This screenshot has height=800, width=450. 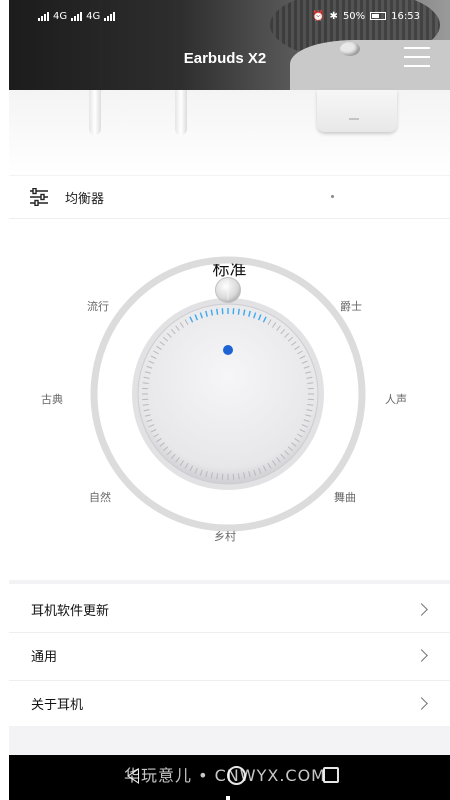 What do you see at coordinates (378, 16) in the screenshot?
I see `battery-icon` at bounding box center [378, 16].